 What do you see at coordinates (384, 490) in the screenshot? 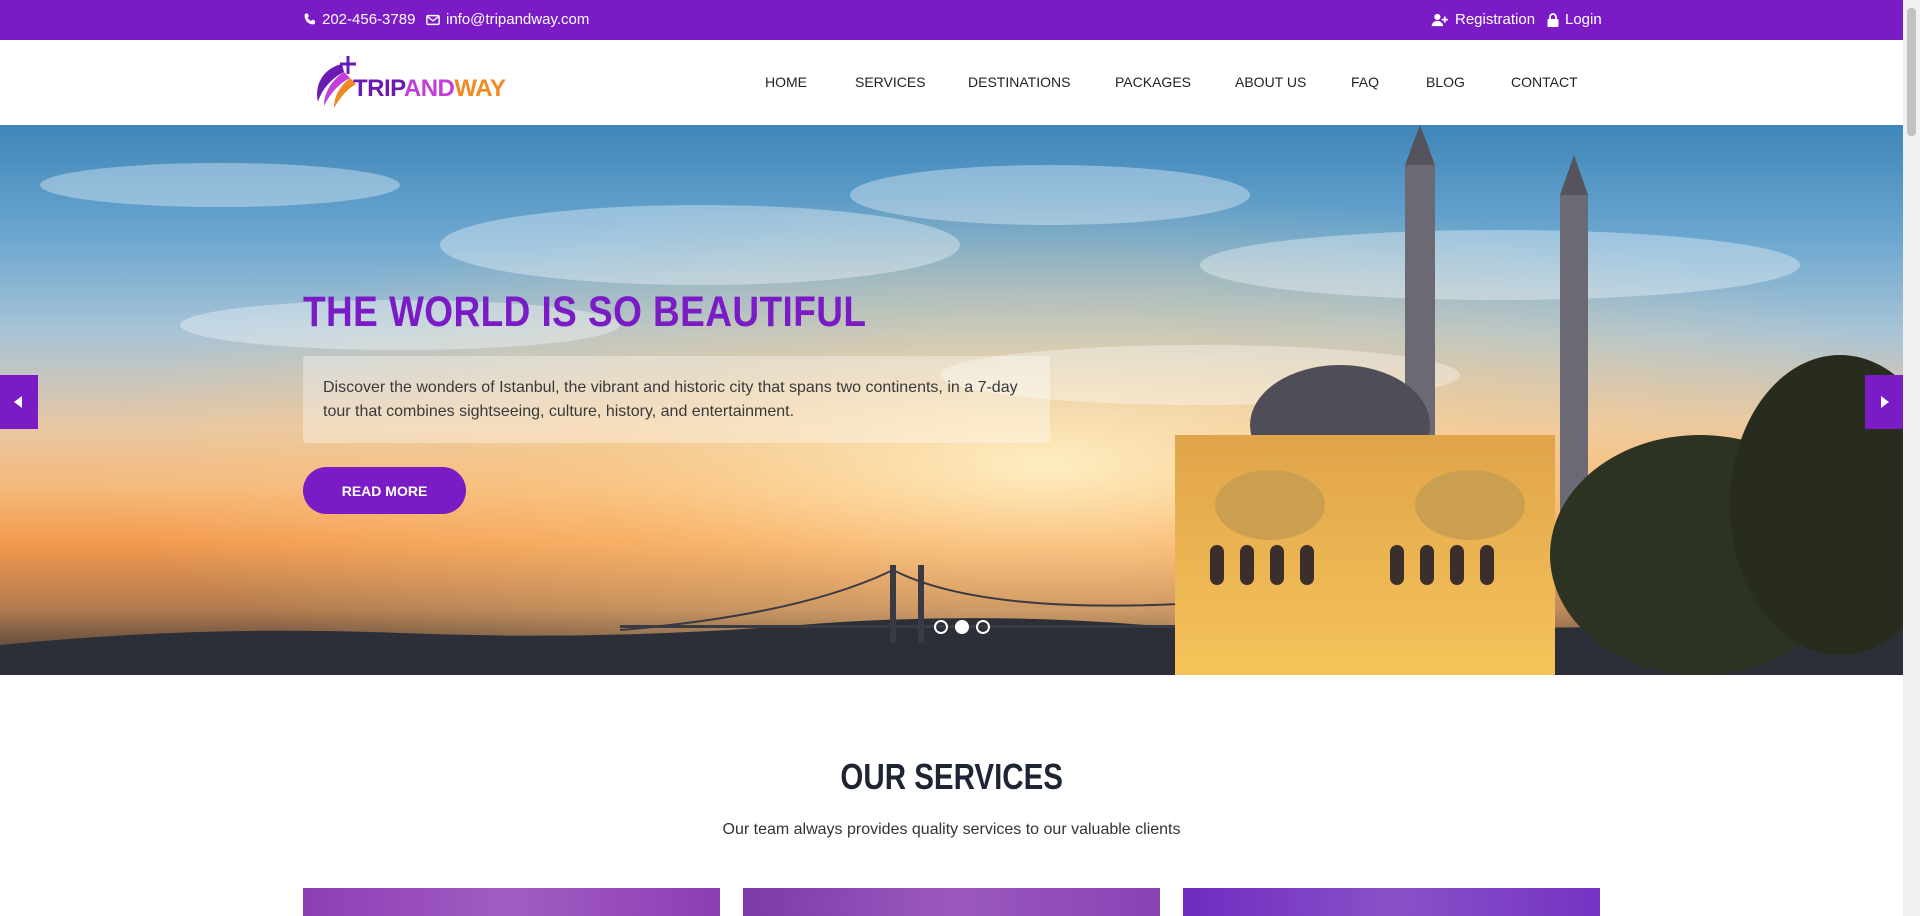
I see `read-more-button: READ MORE` at bounding box center [384, 490].